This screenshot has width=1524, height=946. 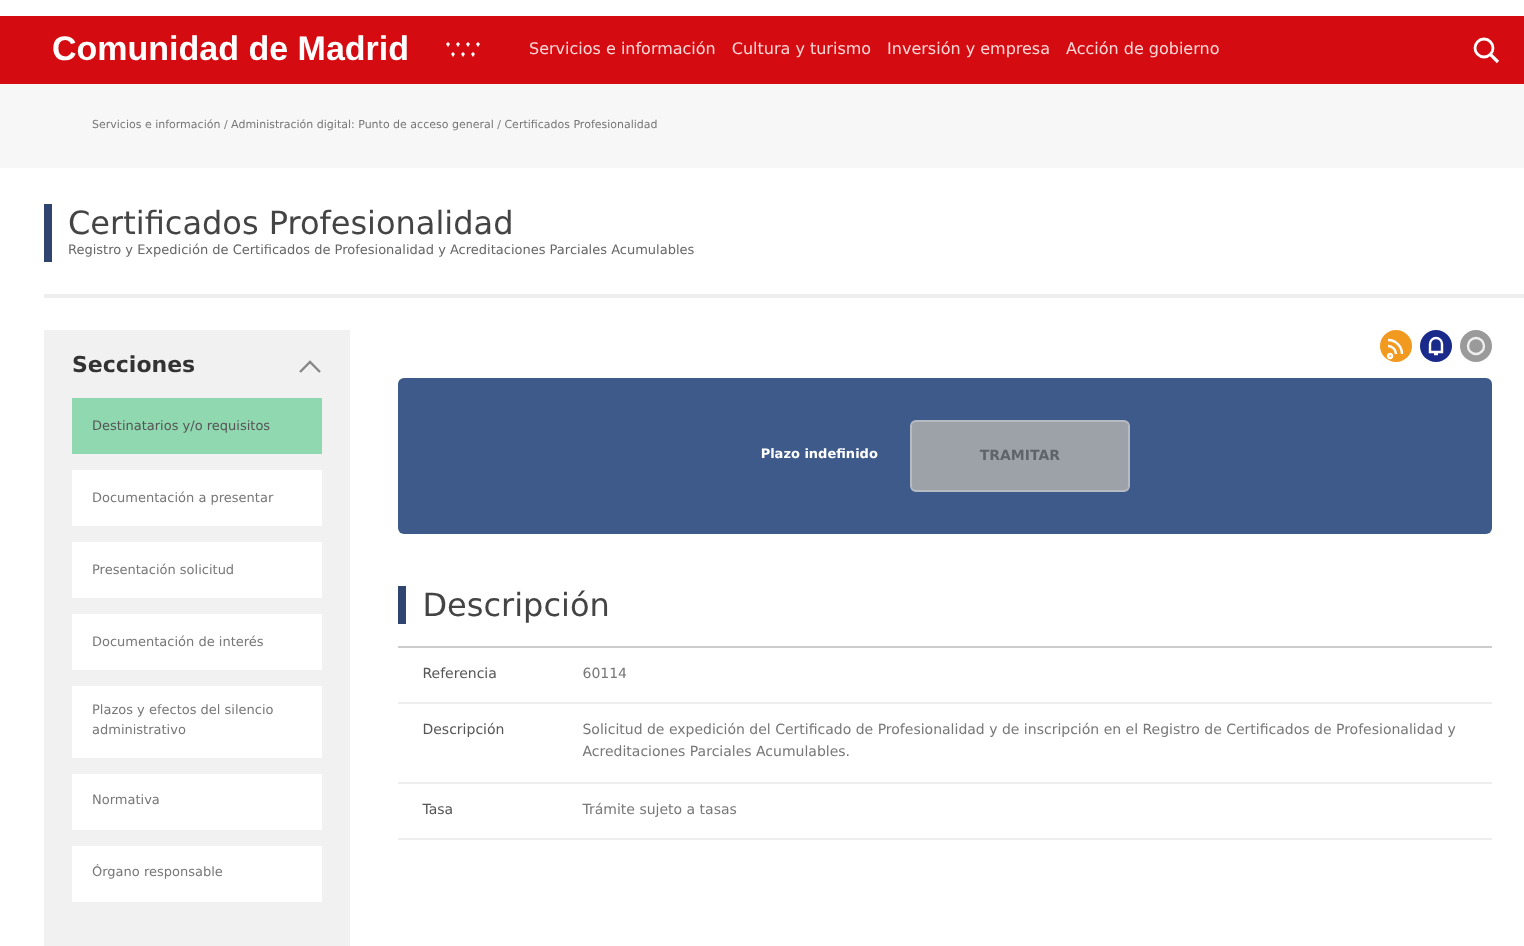 I want to click on sidebar-title: Secciones, so click(x=134, y=365).